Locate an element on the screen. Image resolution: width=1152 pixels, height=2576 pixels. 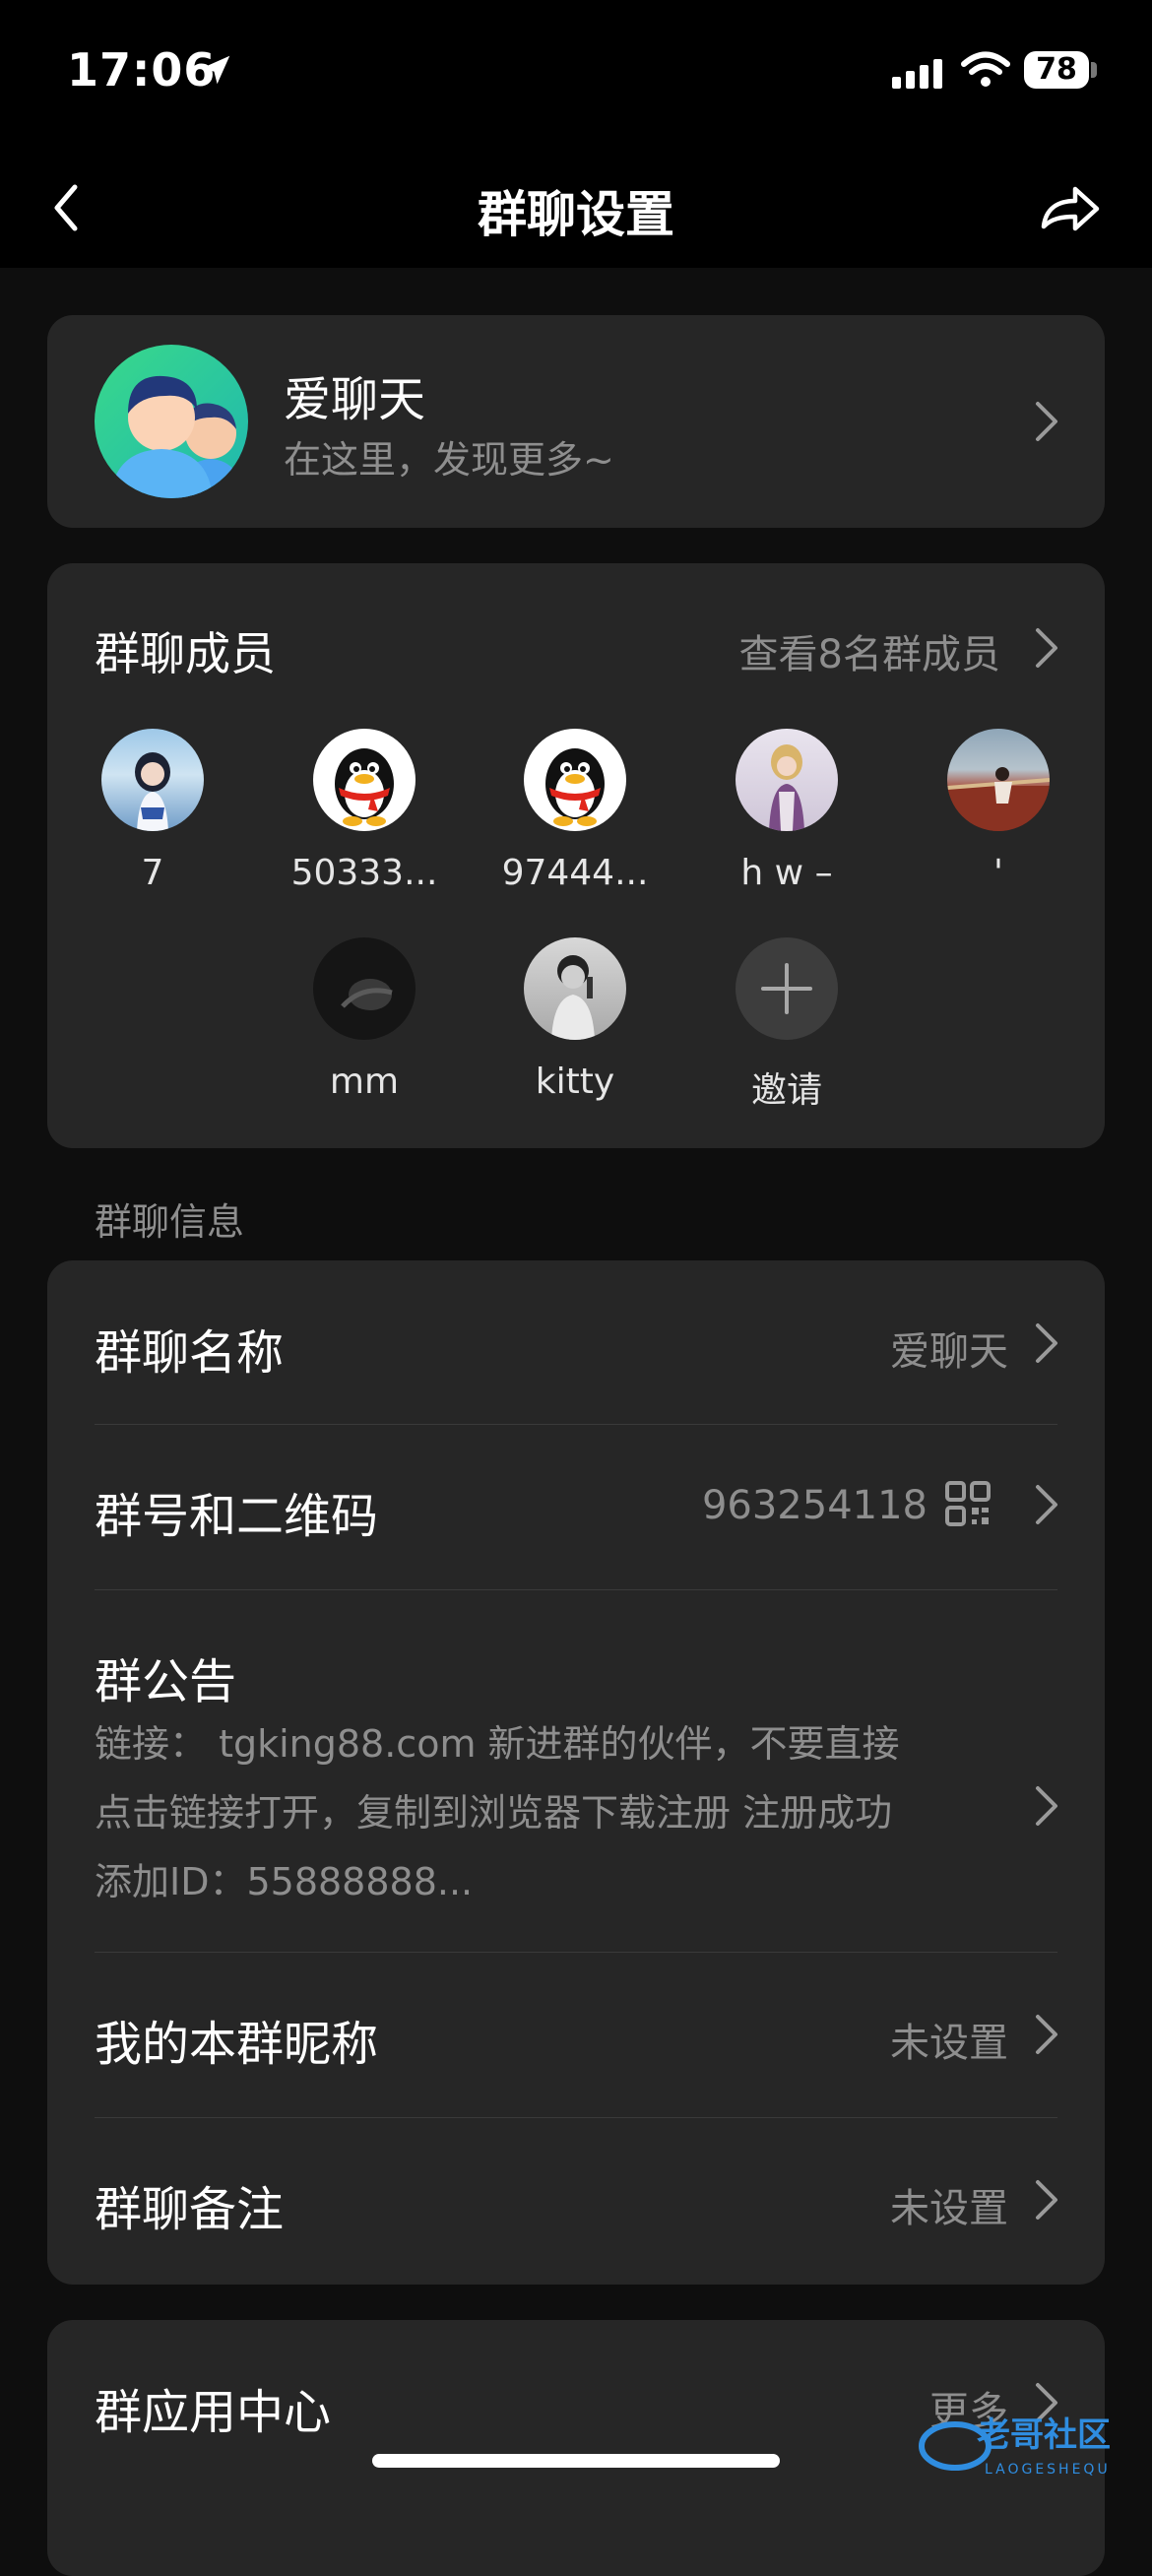
member-item: 7 is located at coordinates (152, 811).